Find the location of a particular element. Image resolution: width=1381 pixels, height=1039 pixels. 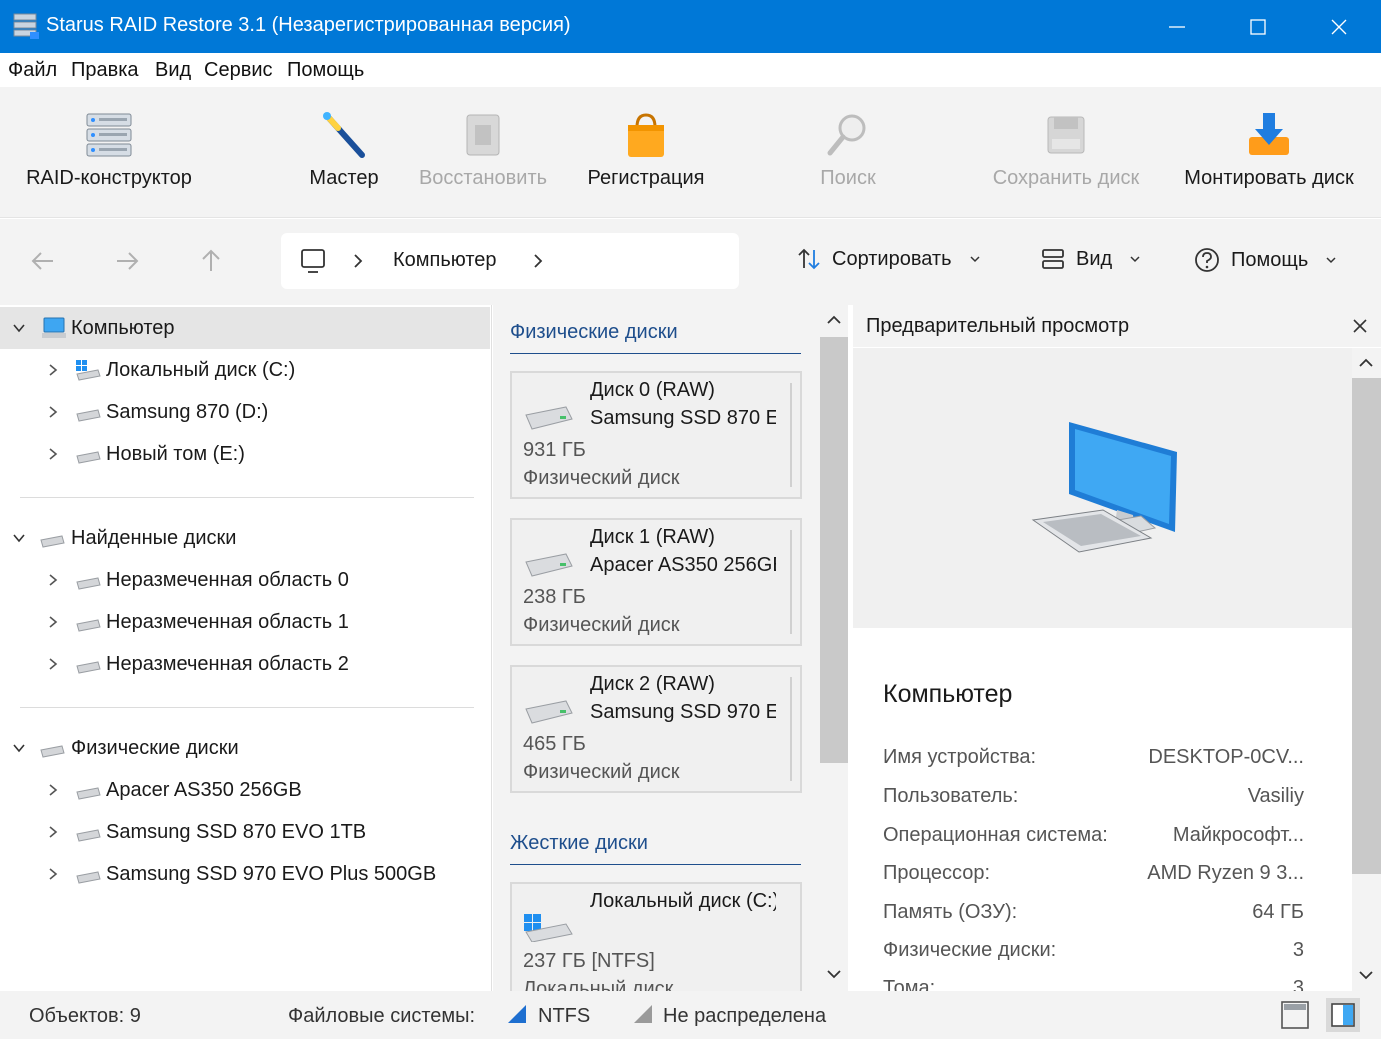

section-divider is located at coordinates (655, 353).